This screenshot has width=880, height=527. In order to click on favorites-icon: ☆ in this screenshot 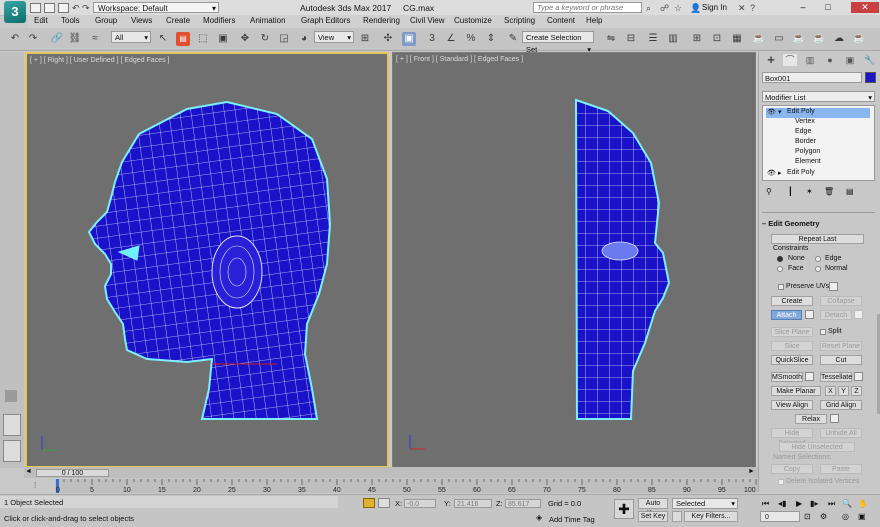, I will do `click(678, 8)`.